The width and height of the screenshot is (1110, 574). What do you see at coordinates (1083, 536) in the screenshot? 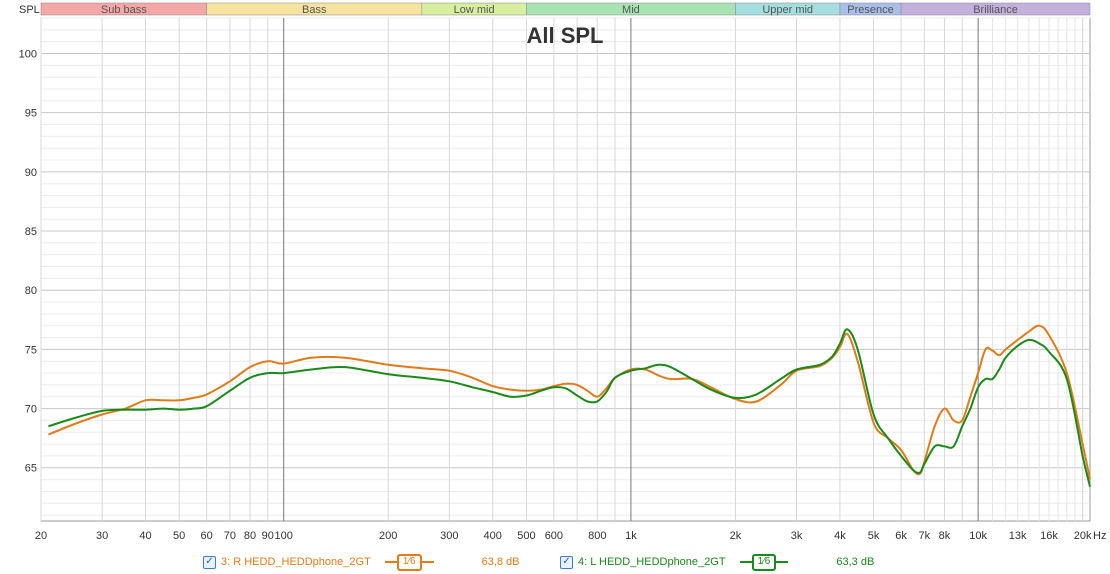
I see `x-tick-label: 20k` at bounding box center [1083, 536].